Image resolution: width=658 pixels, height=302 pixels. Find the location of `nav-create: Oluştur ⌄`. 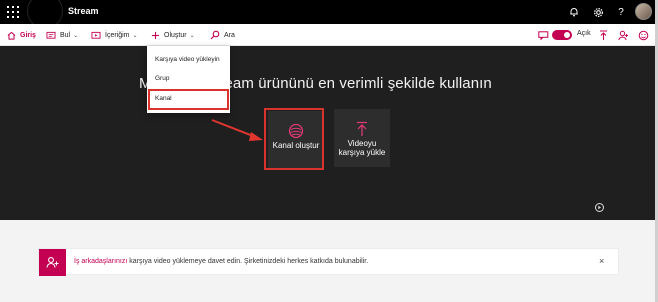

nav-create: Oluştur ⌄ is located at coordinates (173, 35).